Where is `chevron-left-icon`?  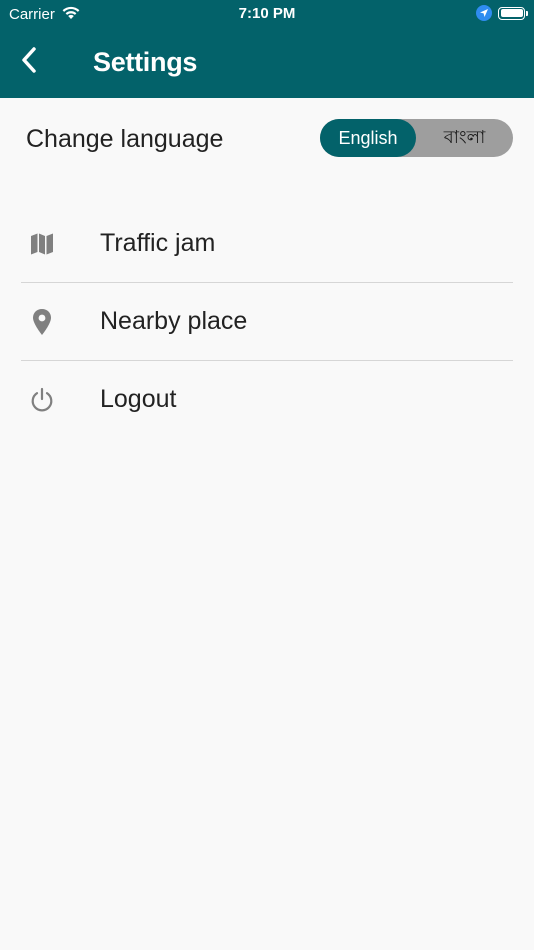 chevron-left-icon is located at coordinates (29, 62).